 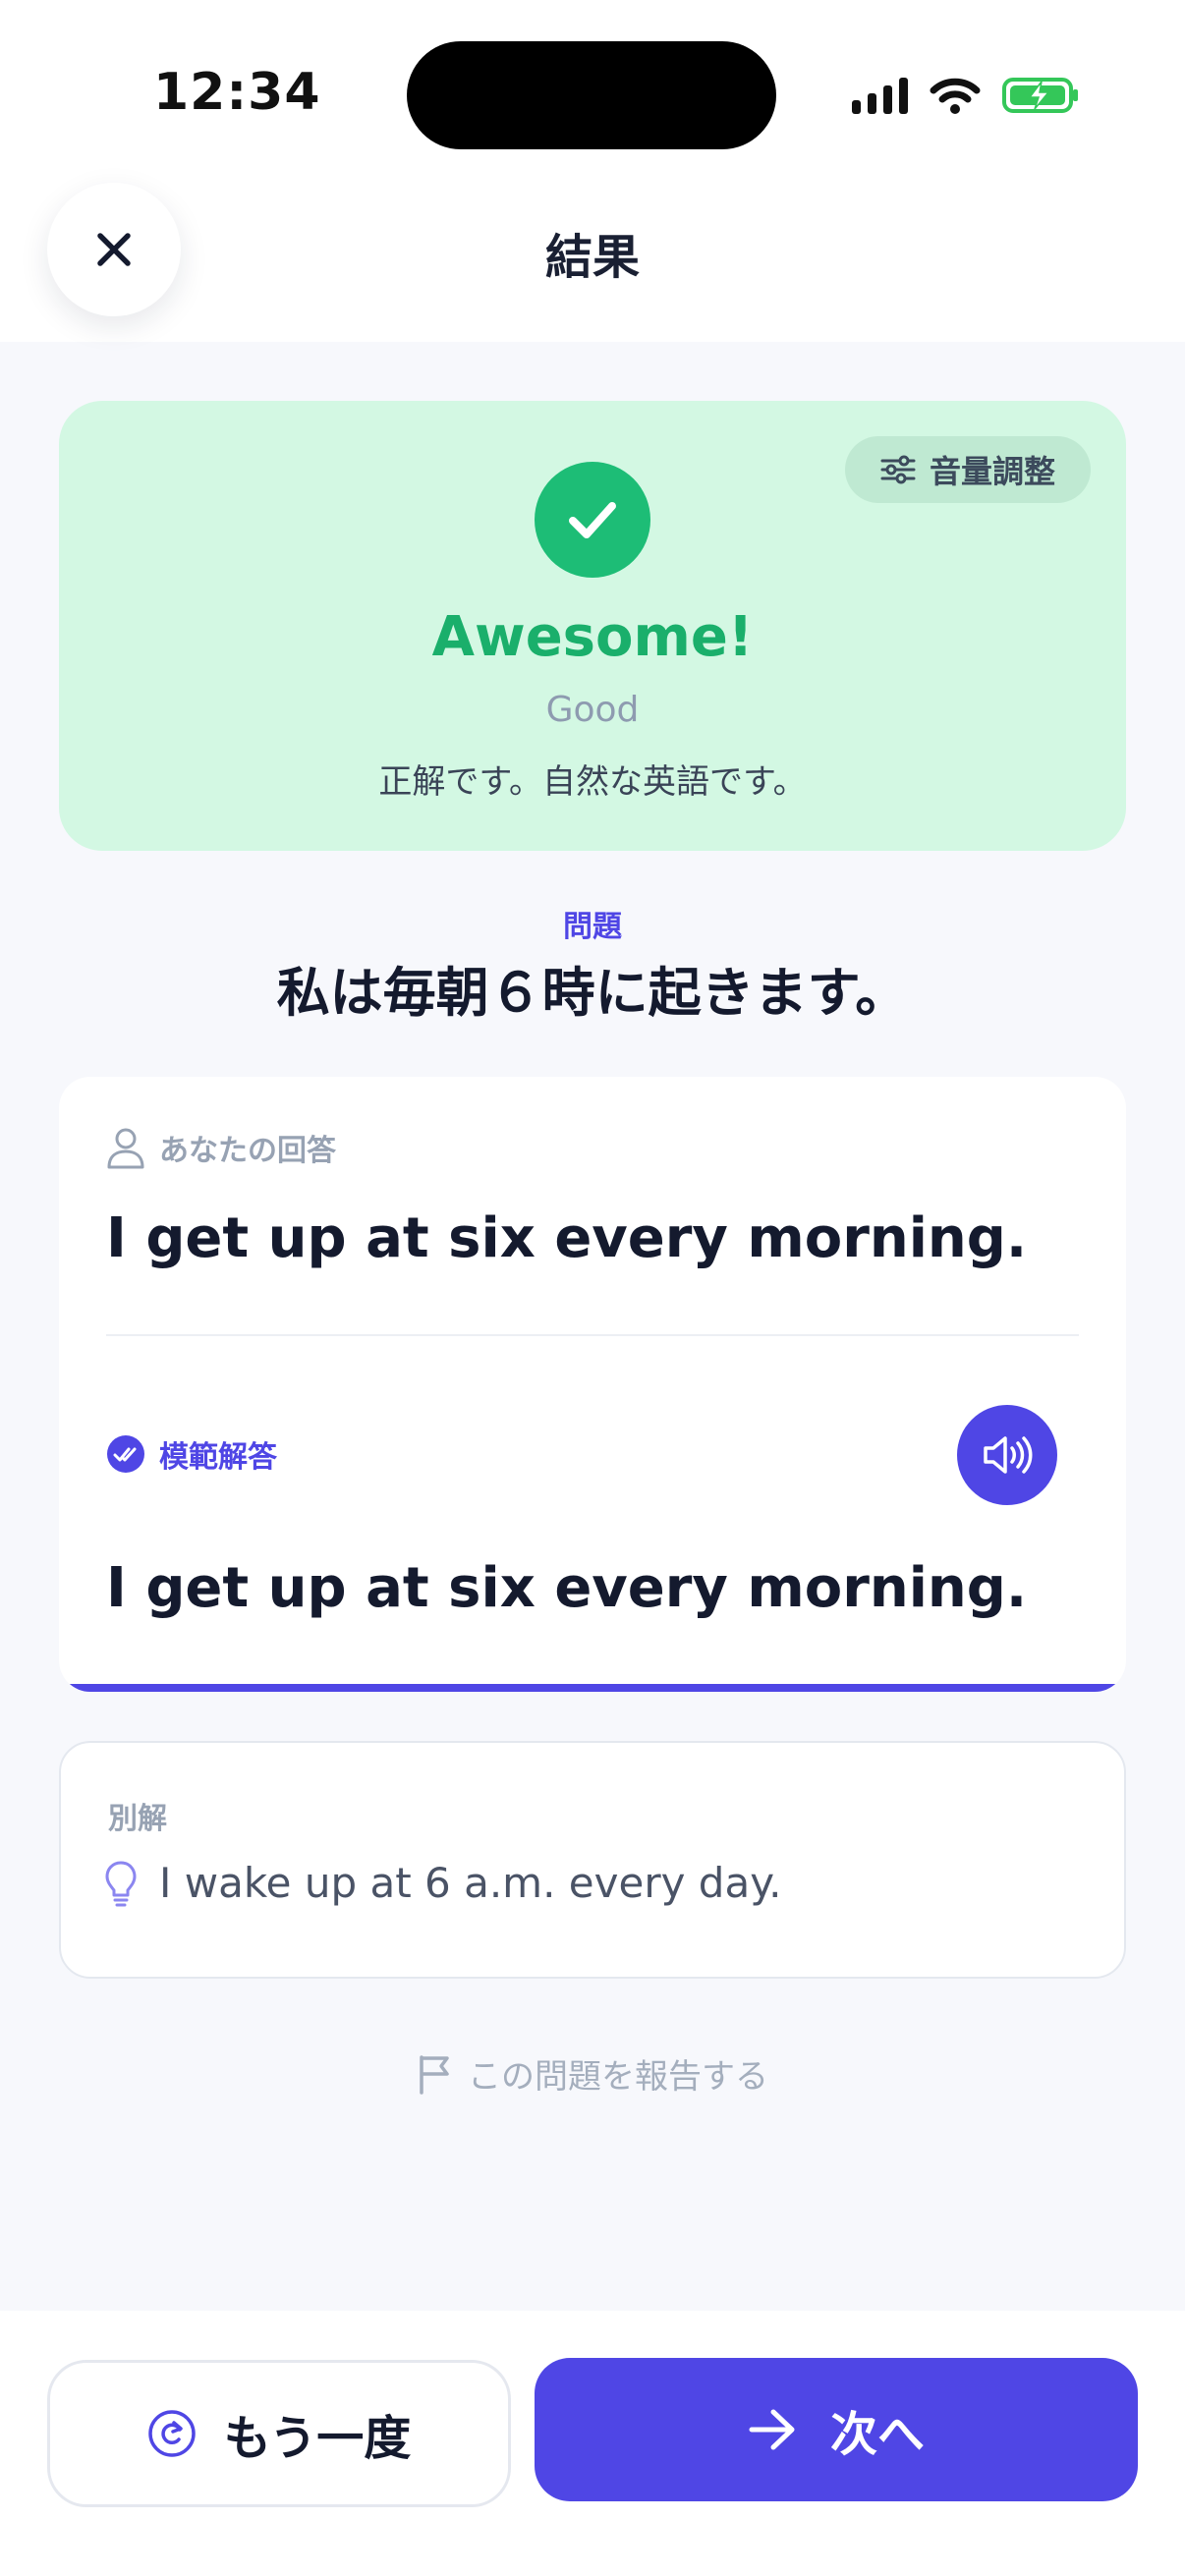 I want to click on flag-icon, so click(x=435, y=2074).